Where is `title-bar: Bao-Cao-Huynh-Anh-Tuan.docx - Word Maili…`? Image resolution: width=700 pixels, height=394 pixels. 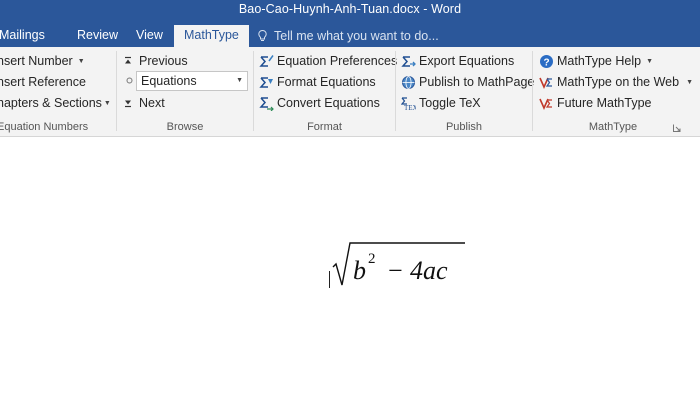
title-bar: Bao-Cao-Huynh-Anh-Tuan.docx - Word Maili… is located at coordinates (350, 23).